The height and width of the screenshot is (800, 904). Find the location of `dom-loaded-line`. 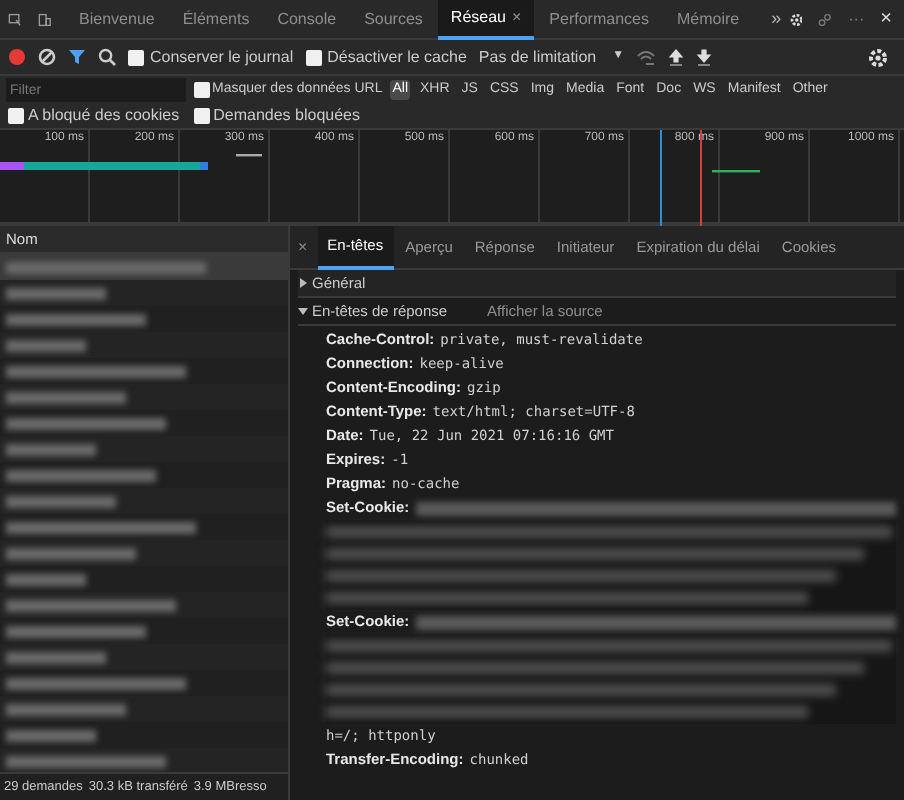

dom-loaded-line is located at coordinates (661, 178).